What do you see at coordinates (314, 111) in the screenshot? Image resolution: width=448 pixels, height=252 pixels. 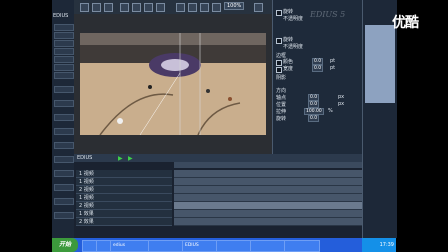 I see `stretch-field: 100.00` at bounding box center [314, 111].